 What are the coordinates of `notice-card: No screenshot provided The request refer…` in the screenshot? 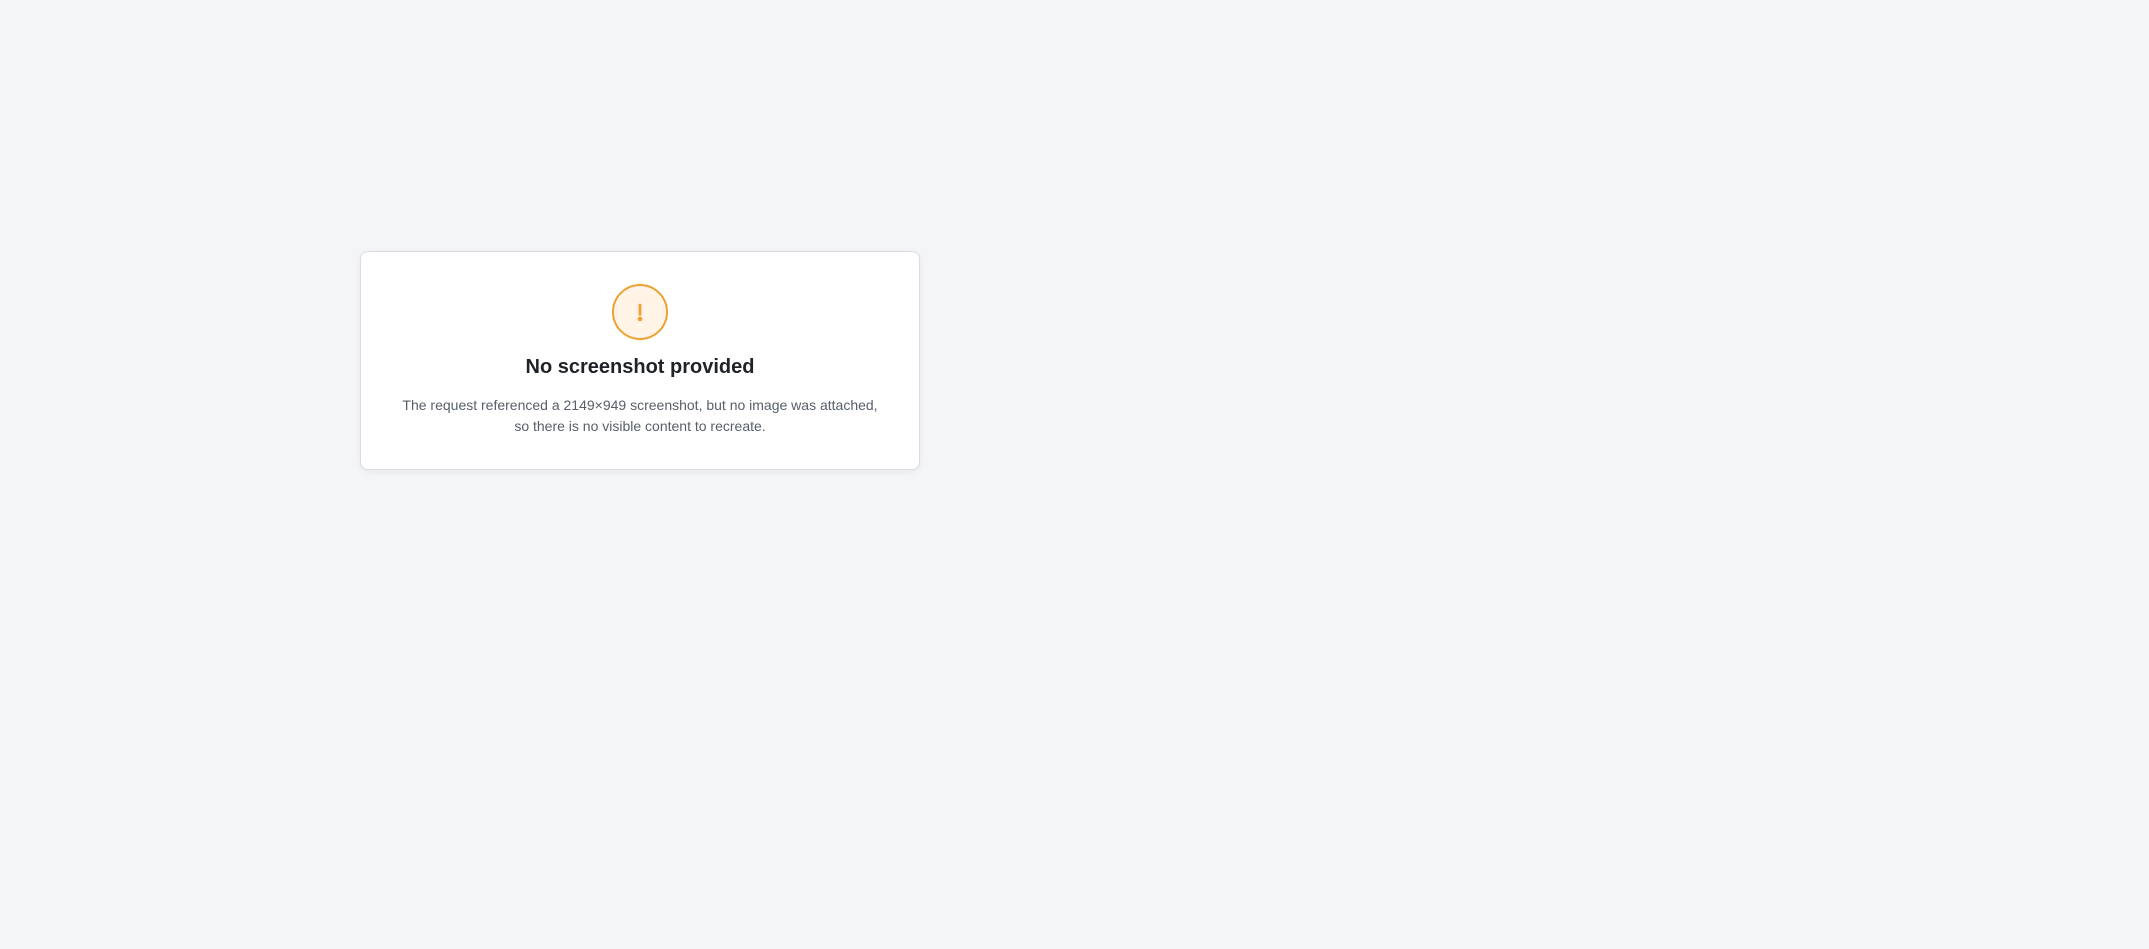 It's located at (640, 360).